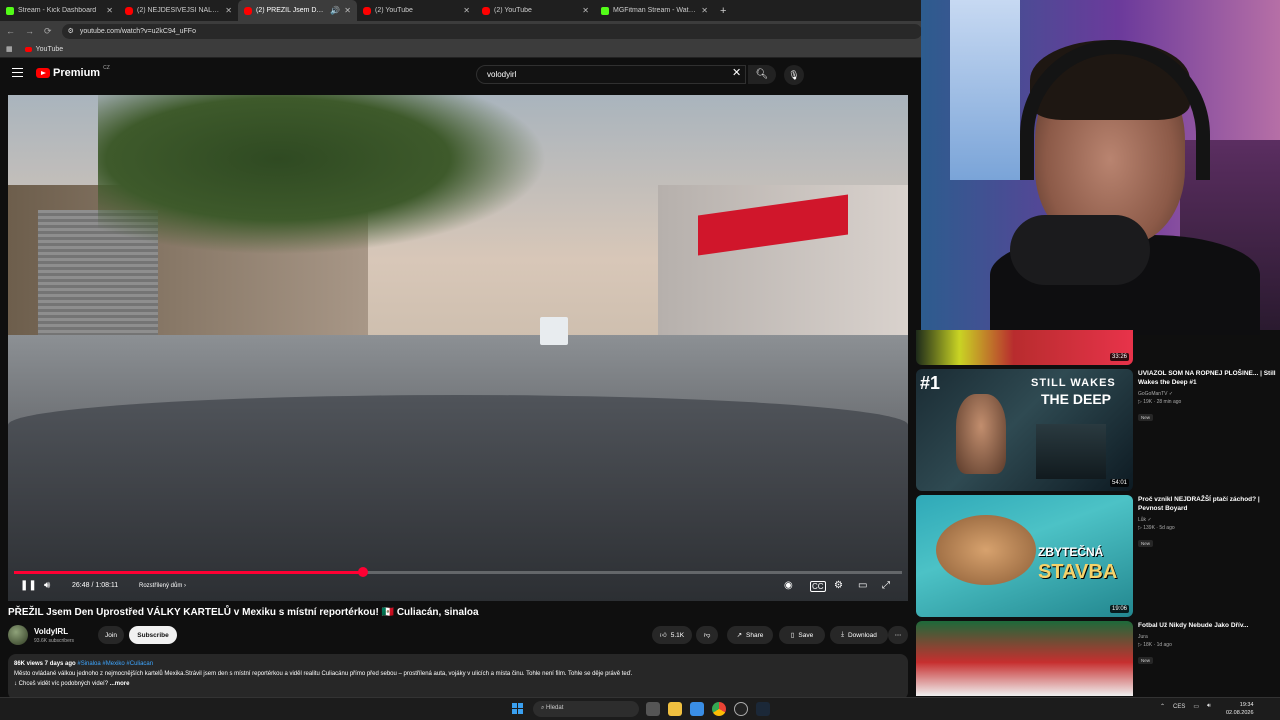  I want to click on thumbnail-oil-rig, so click(1071, 451).